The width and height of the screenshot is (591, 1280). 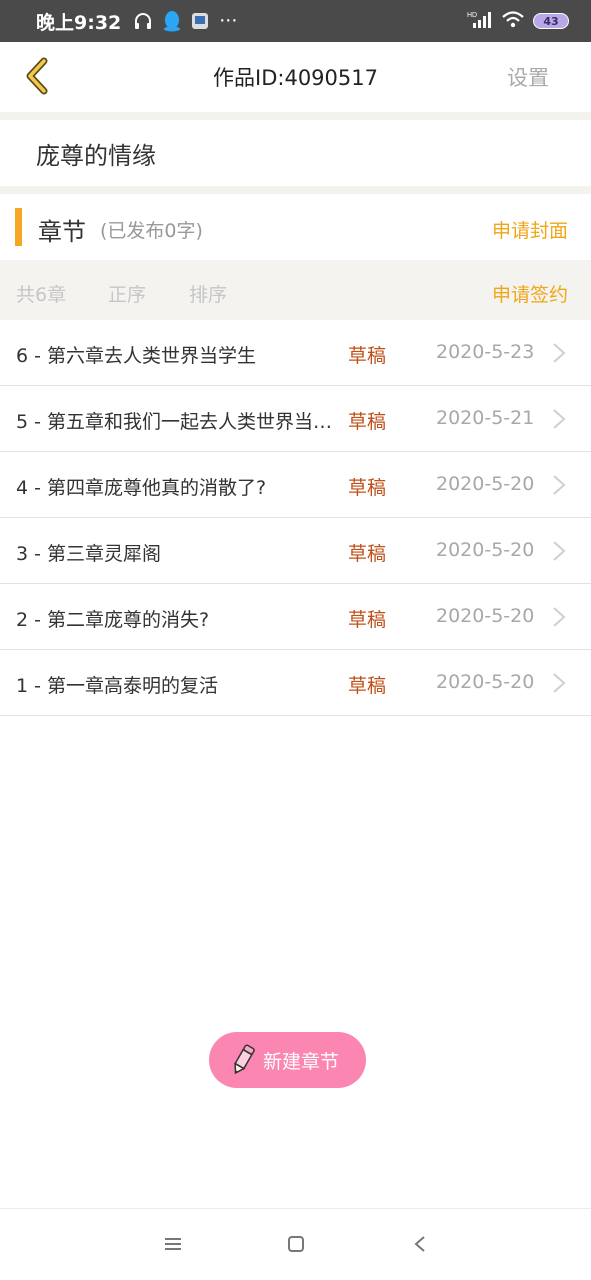 What do you see at coordinates (295, 290) in the screenshot?
I see `filter-row: 共6章 正序 排序 申请签约` at bounding box center [295, 290].